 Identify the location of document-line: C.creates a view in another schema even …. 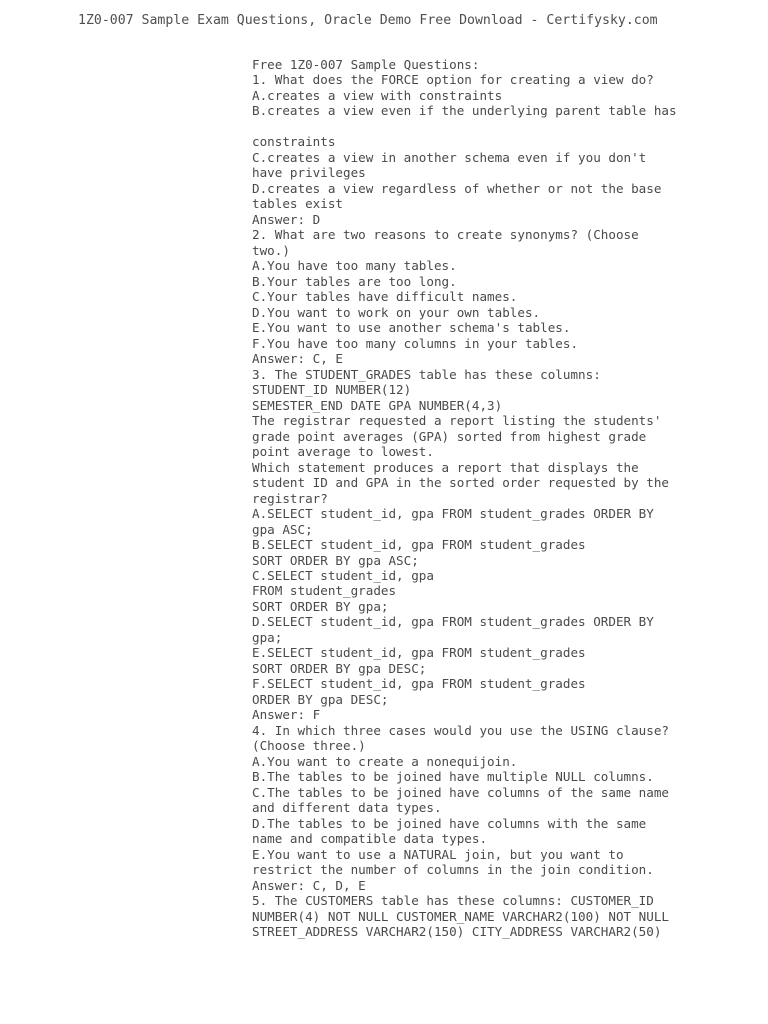
(449, 157).